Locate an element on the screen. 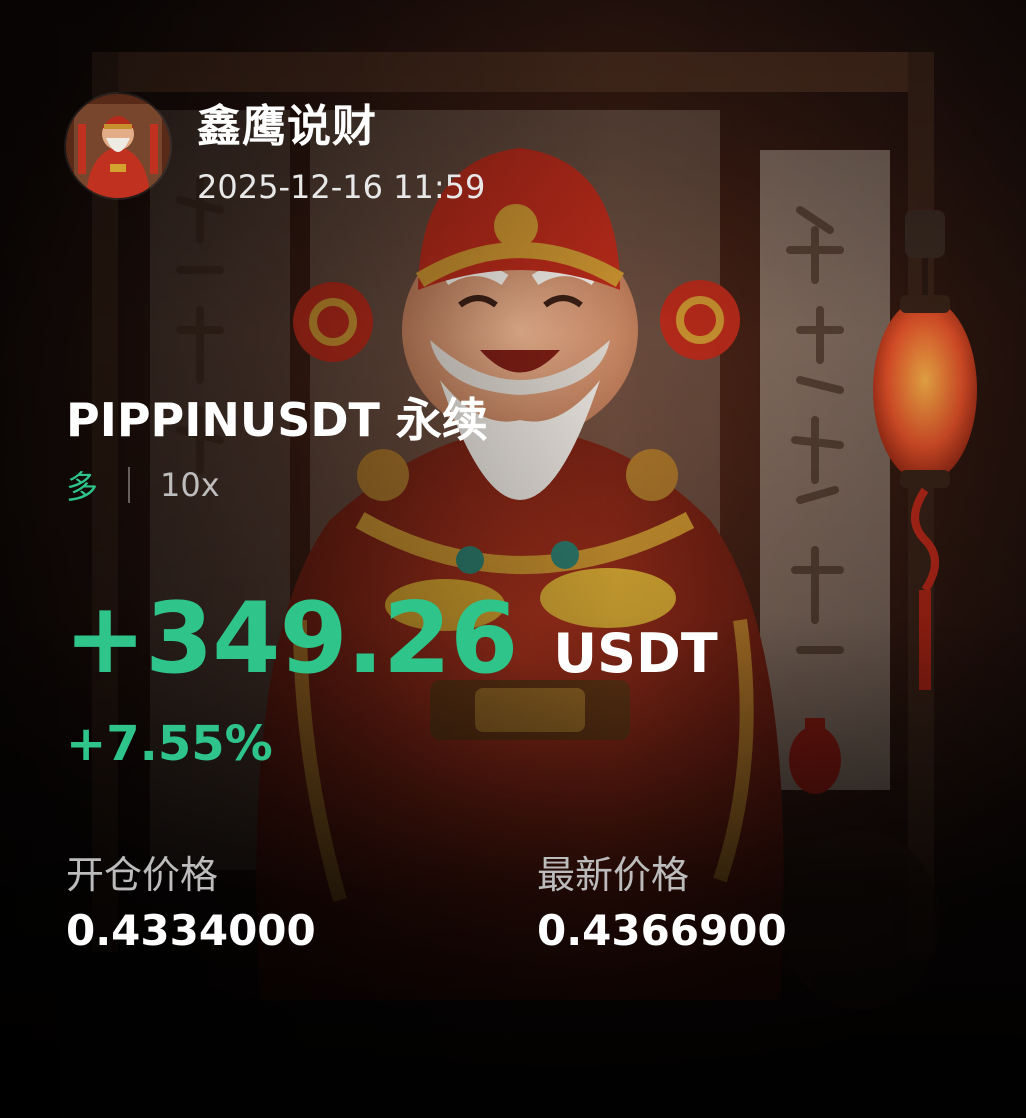 The image size is (1026, 1118). latest-price-value: 0.4366900 is located at coordinates (662, 930).